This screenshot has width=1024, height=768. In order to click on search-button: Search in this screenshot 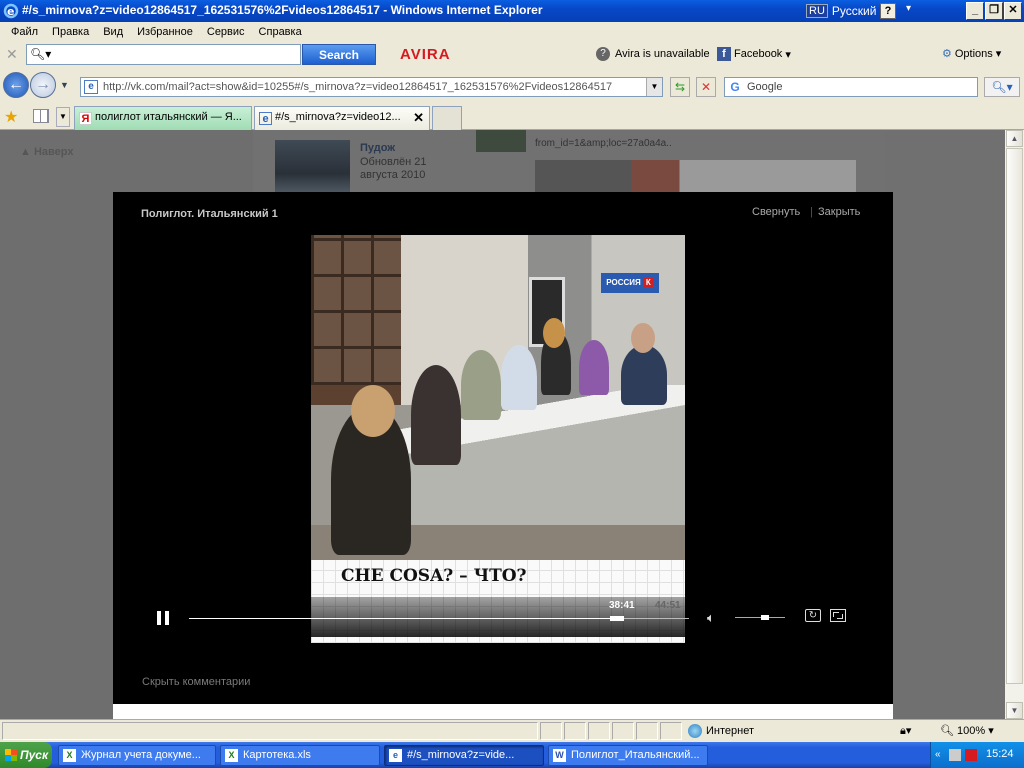, I will do `click(339, 54)`.